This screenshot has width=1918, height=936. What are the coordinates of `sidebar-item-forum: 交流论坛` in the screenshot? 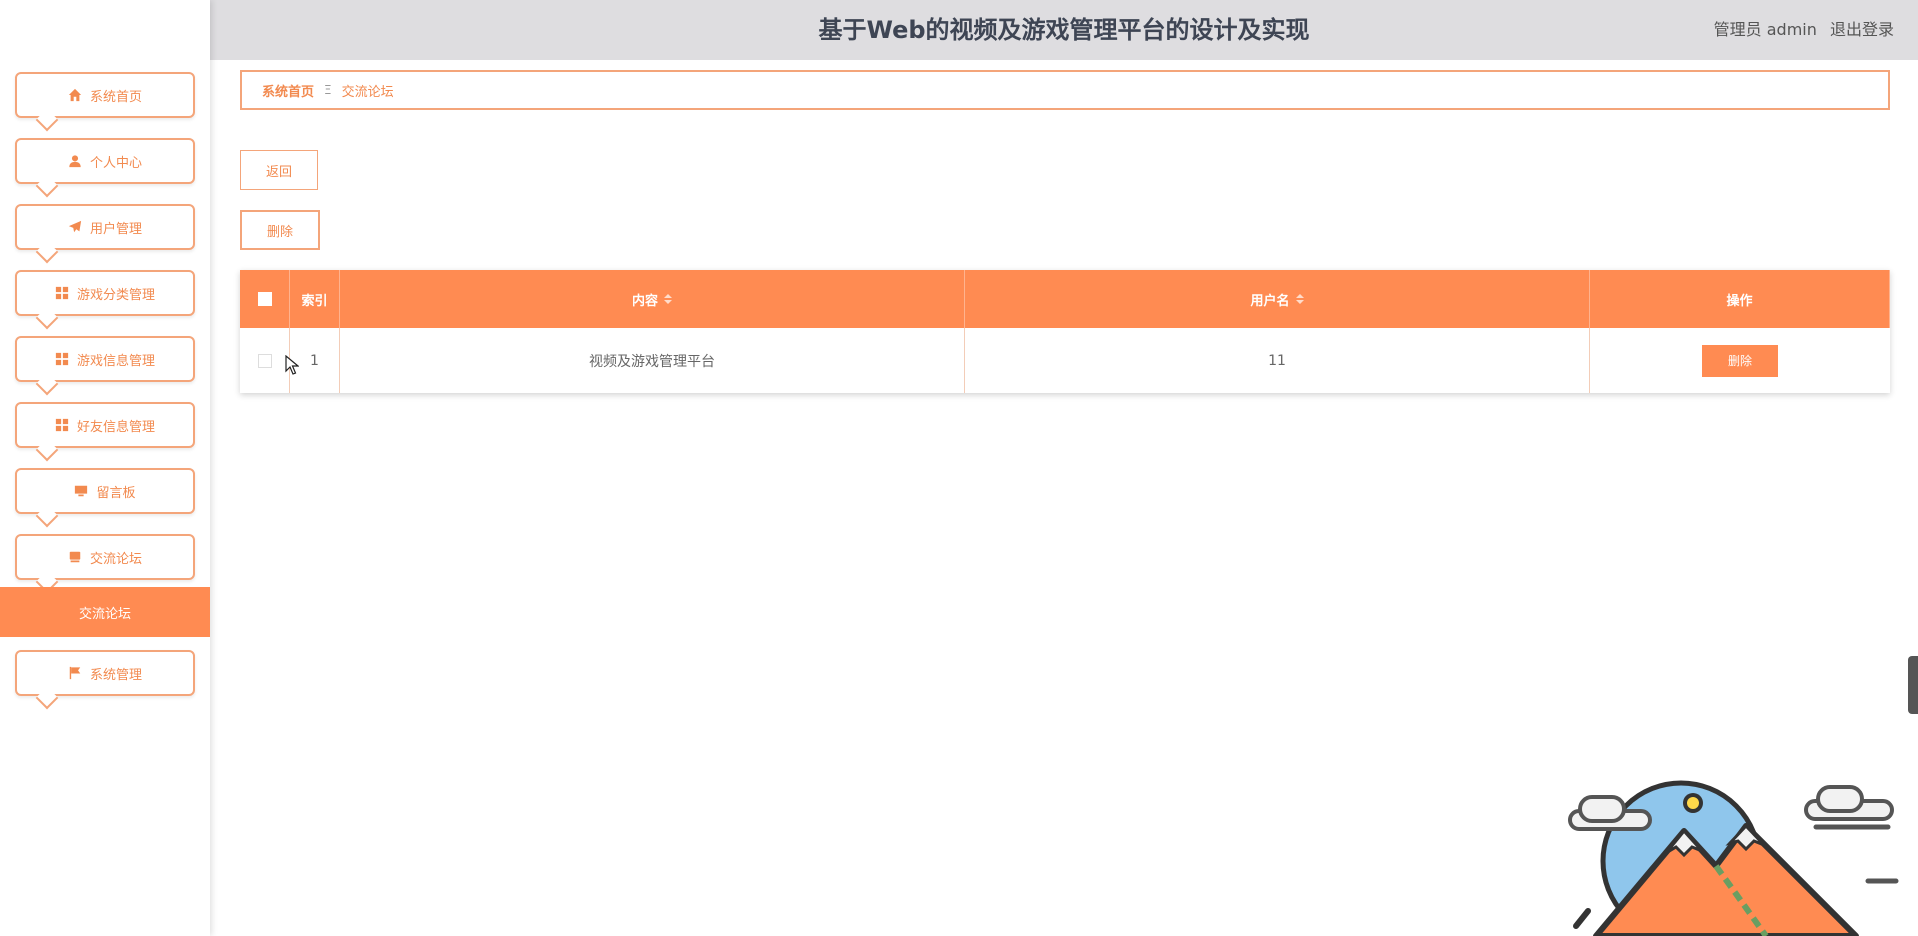 It's located at (105, 557).